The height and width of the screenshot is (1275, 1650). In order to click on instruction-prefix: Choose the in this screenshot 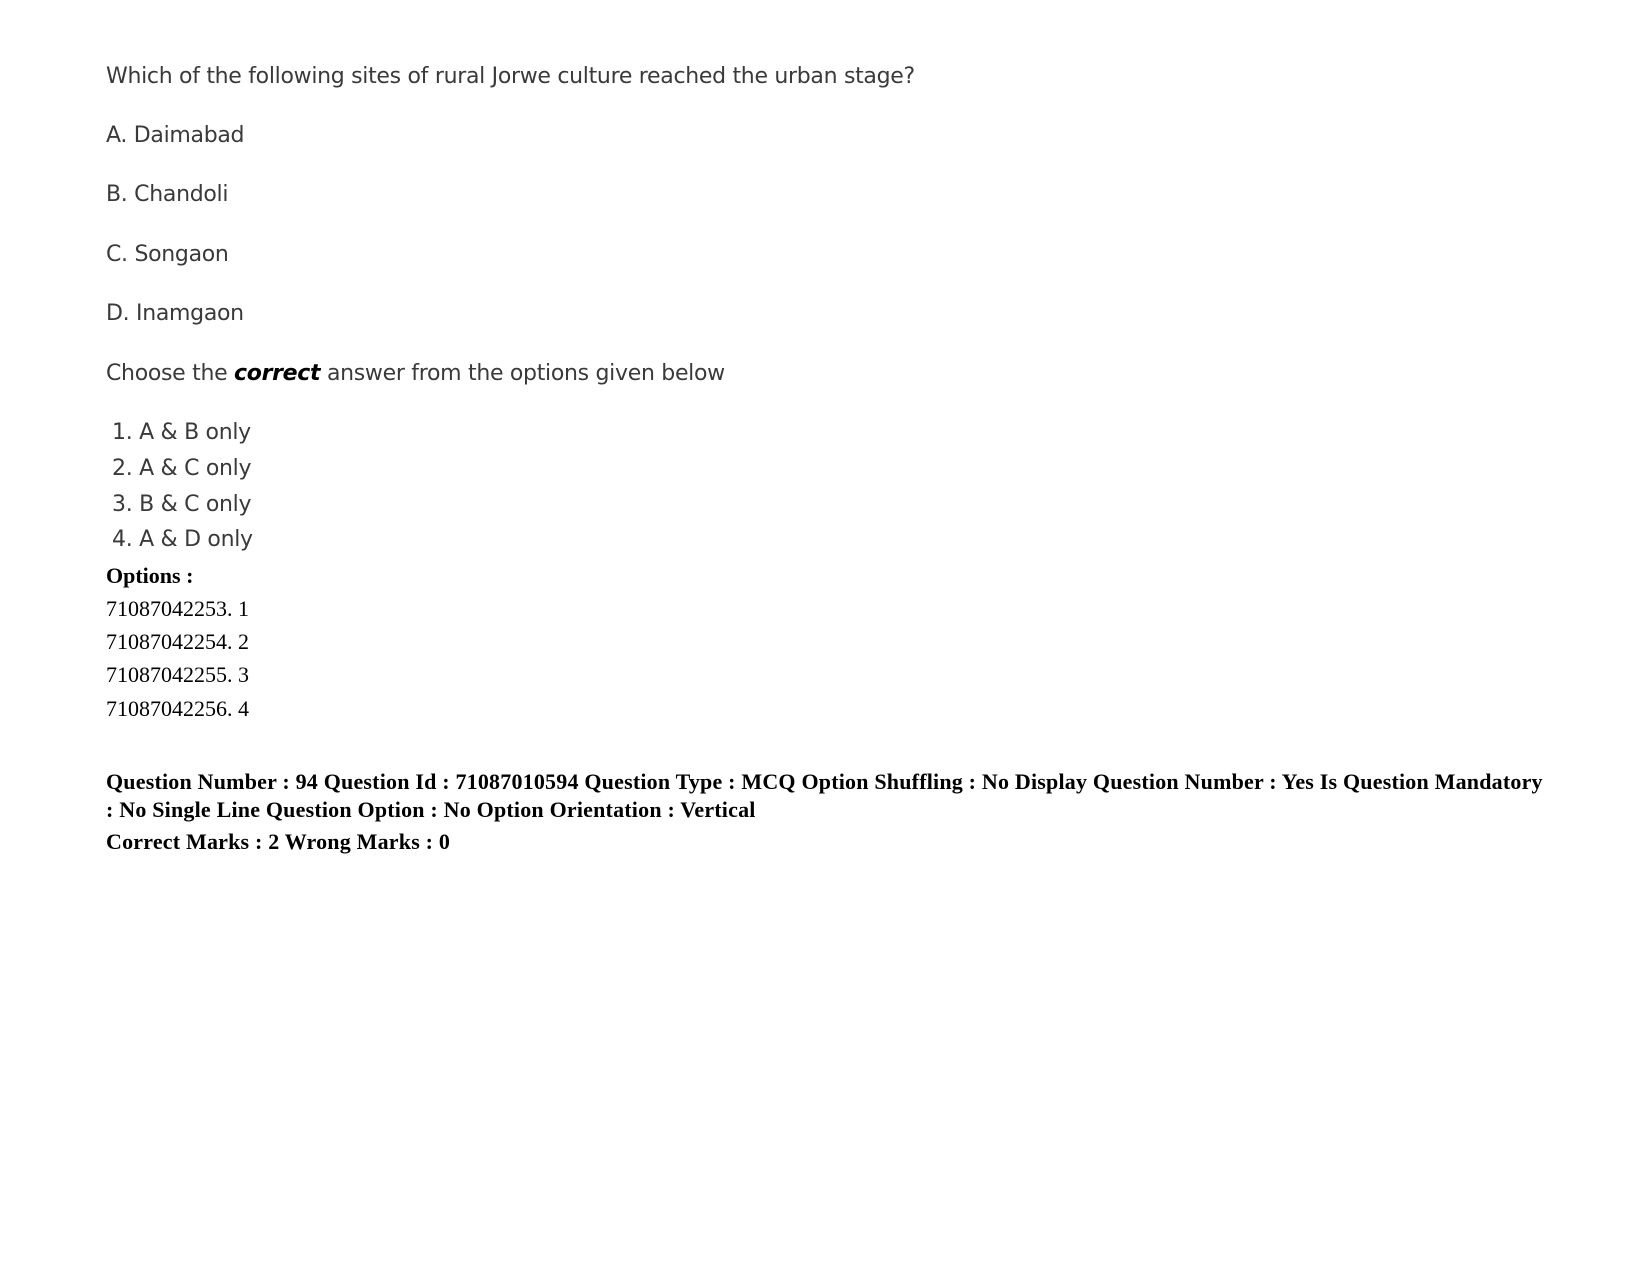, I will do `click(170, 373)`.